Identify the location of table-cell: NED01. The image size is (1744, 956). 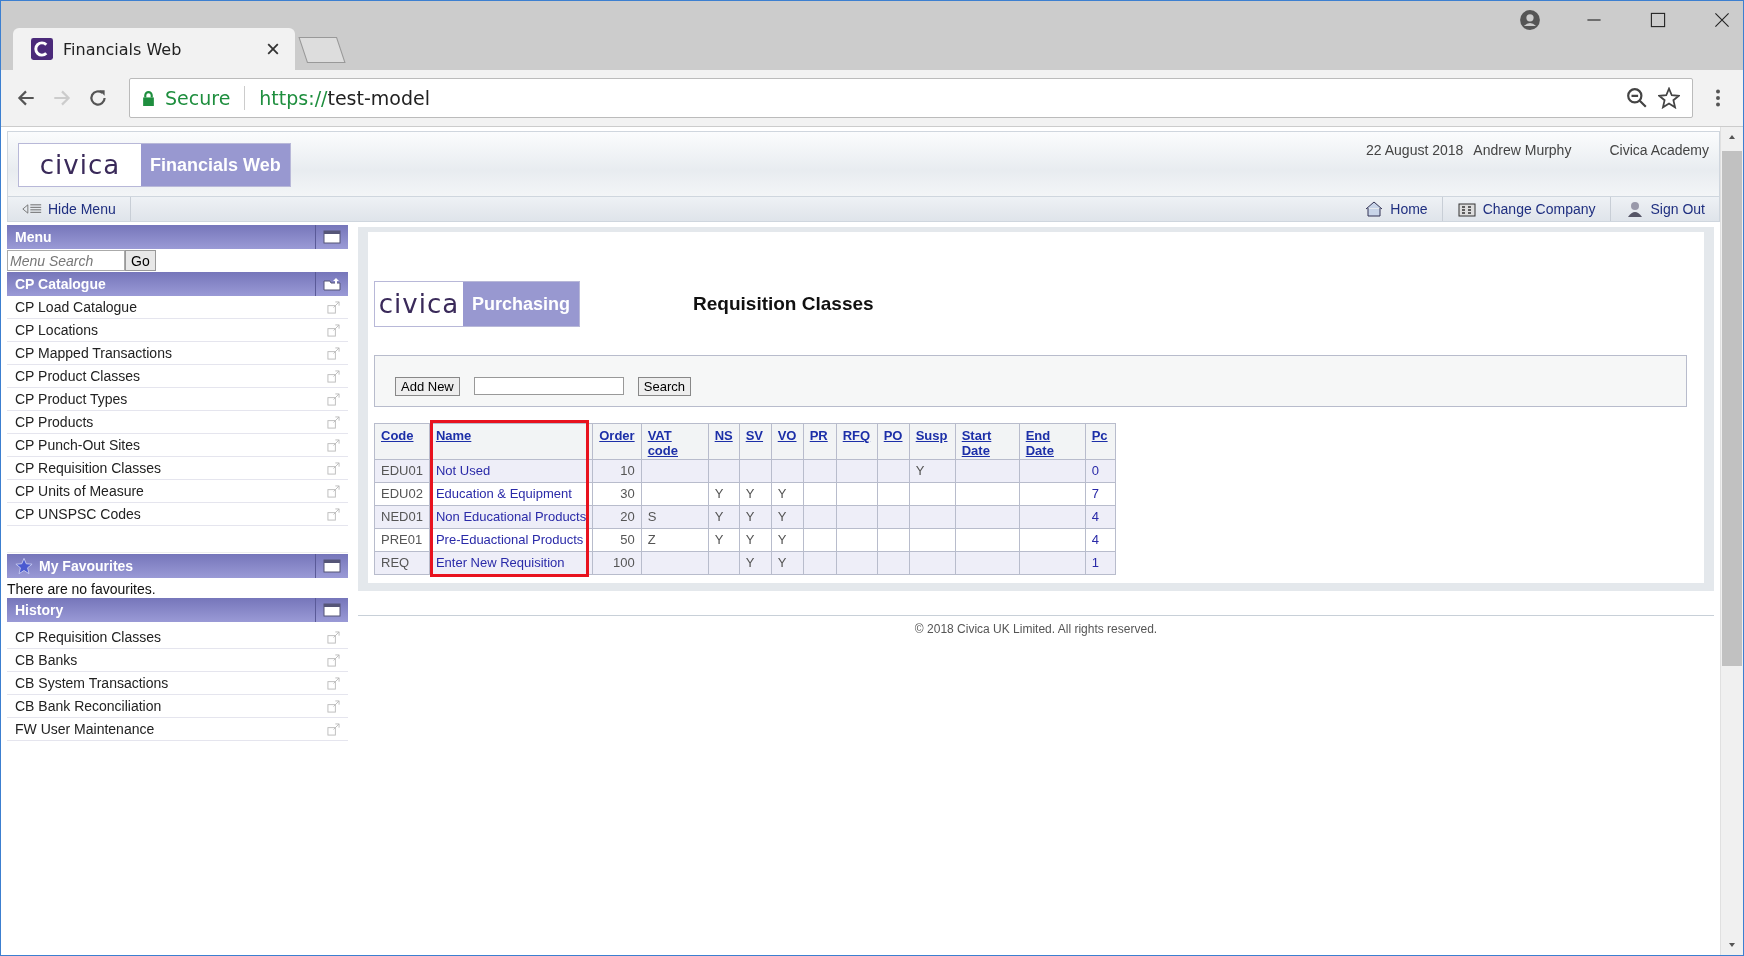
(402, 516).